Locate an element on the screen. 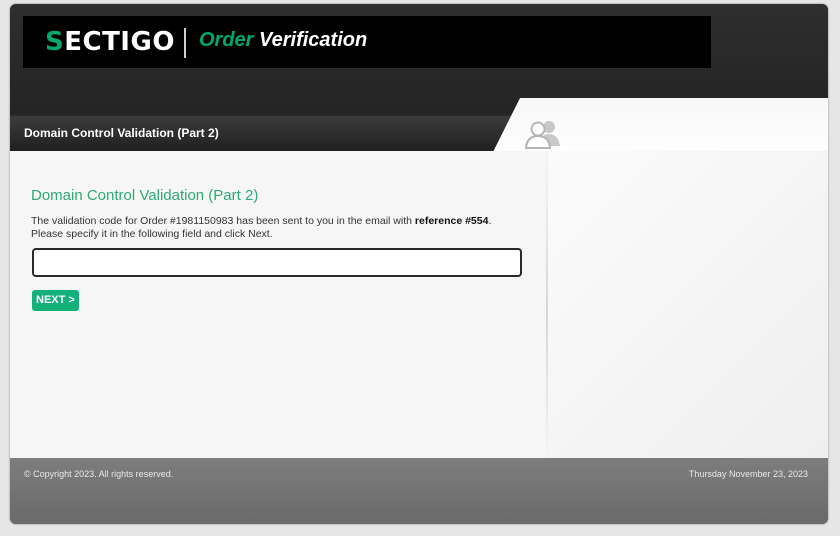 This screenshot has width=840, height=536. page-title: Domain Control Validation (Part 2) is located at coordinates (121, 133).